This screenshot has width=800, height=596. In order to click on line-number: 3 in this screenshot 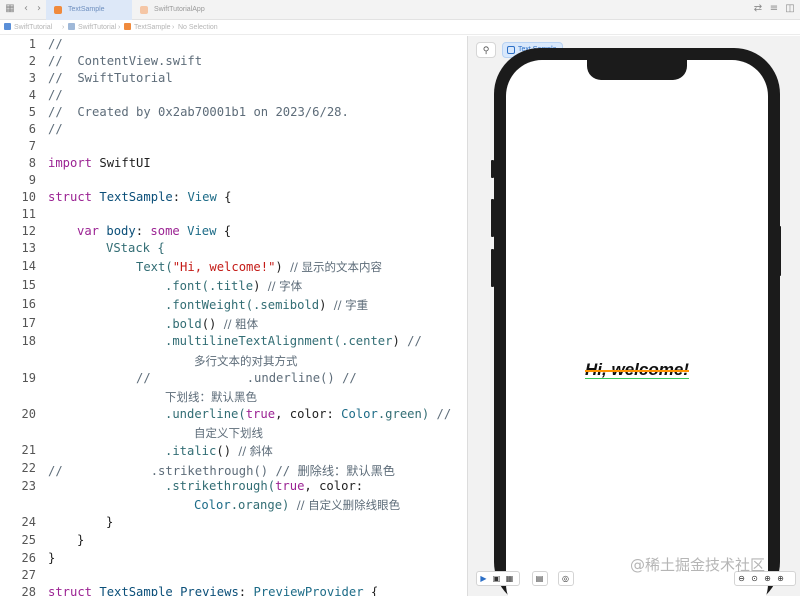, I will do `click(32, 78)`.